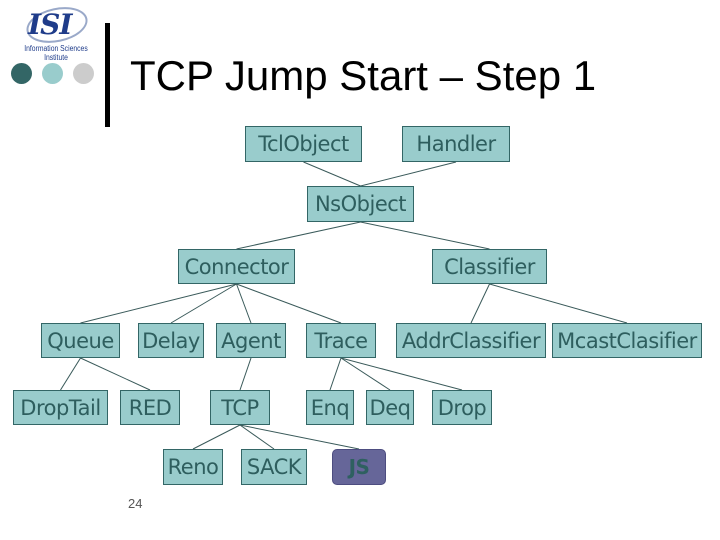 The height and width of the screenshot is (540, 720). I want to click on node-queue: Queue, so click(80, 340).